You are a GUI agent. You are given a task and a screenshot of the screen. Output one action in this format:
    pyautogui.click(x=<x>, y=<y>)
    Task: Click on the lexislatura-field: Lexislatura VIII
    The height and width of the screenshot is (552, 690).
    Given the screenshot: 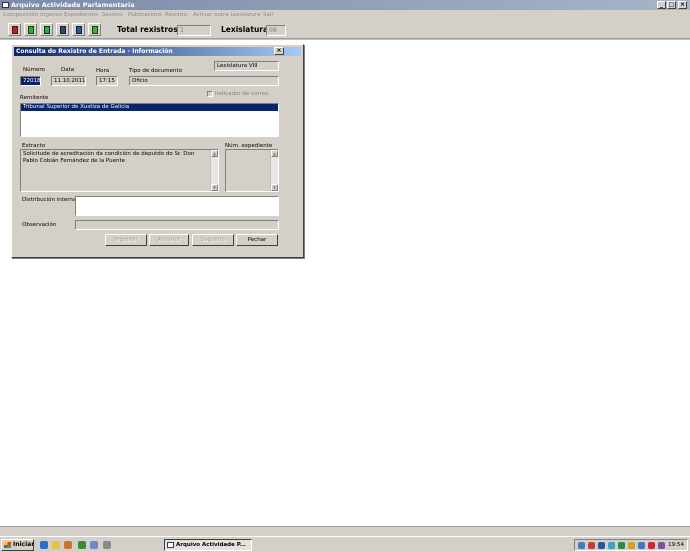 What is the action you would take?
    pyautogui.click(x=246, y=66)
    